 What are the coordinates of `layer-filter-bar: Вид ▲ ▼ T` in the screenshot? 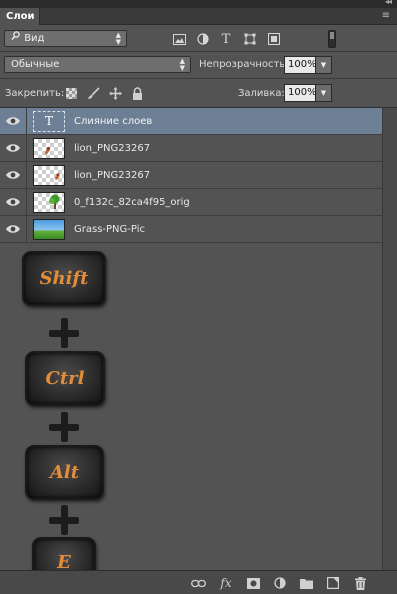 It's located at (198, 39).